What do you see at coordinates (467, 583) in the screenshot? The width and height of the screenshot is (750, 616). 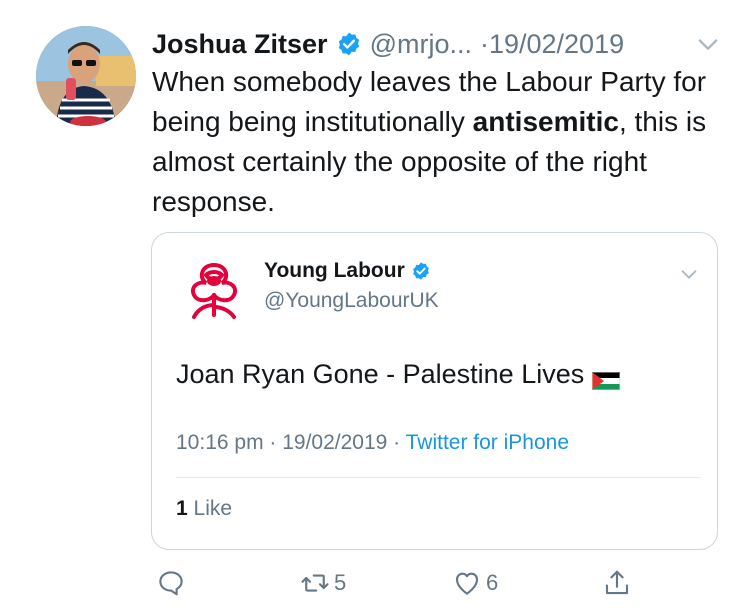 I see `heart-icon` at bounding box center [467, 583].